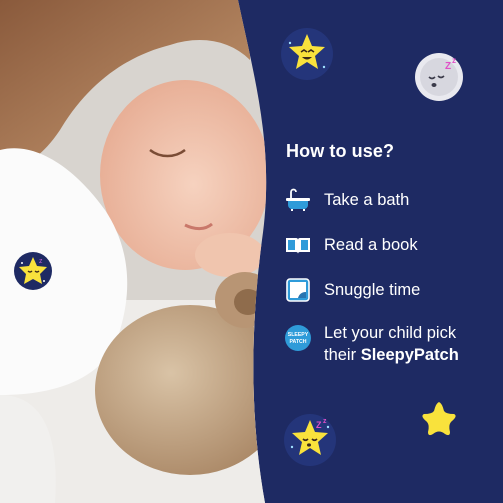  What do you see at coordinates (298, 290) in the screenshot?
I see `blanket-icon` at bounding box center [298, 290].